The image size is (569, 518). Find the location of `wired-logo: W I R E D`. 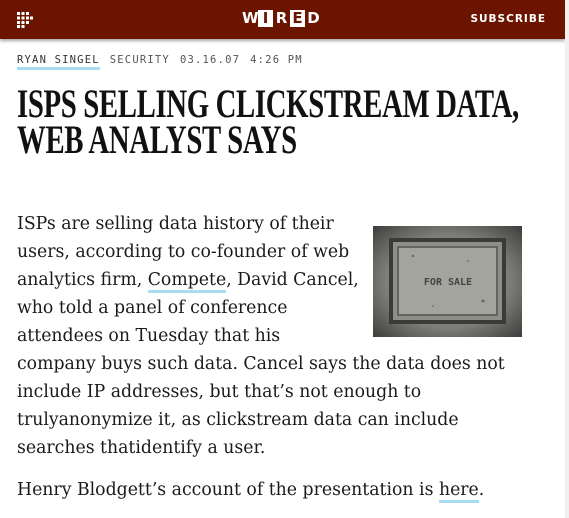

wired-logo: W I R E D is located at coordinates (281, 18).